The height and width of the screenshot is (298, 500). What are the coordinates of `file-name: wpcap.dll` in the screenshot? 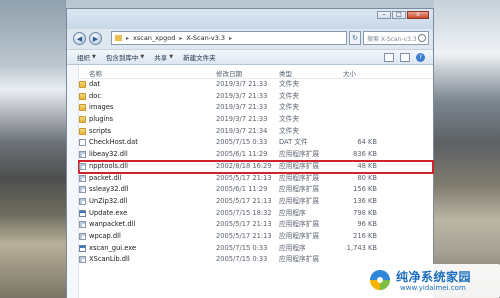 It's located at (105, 235).